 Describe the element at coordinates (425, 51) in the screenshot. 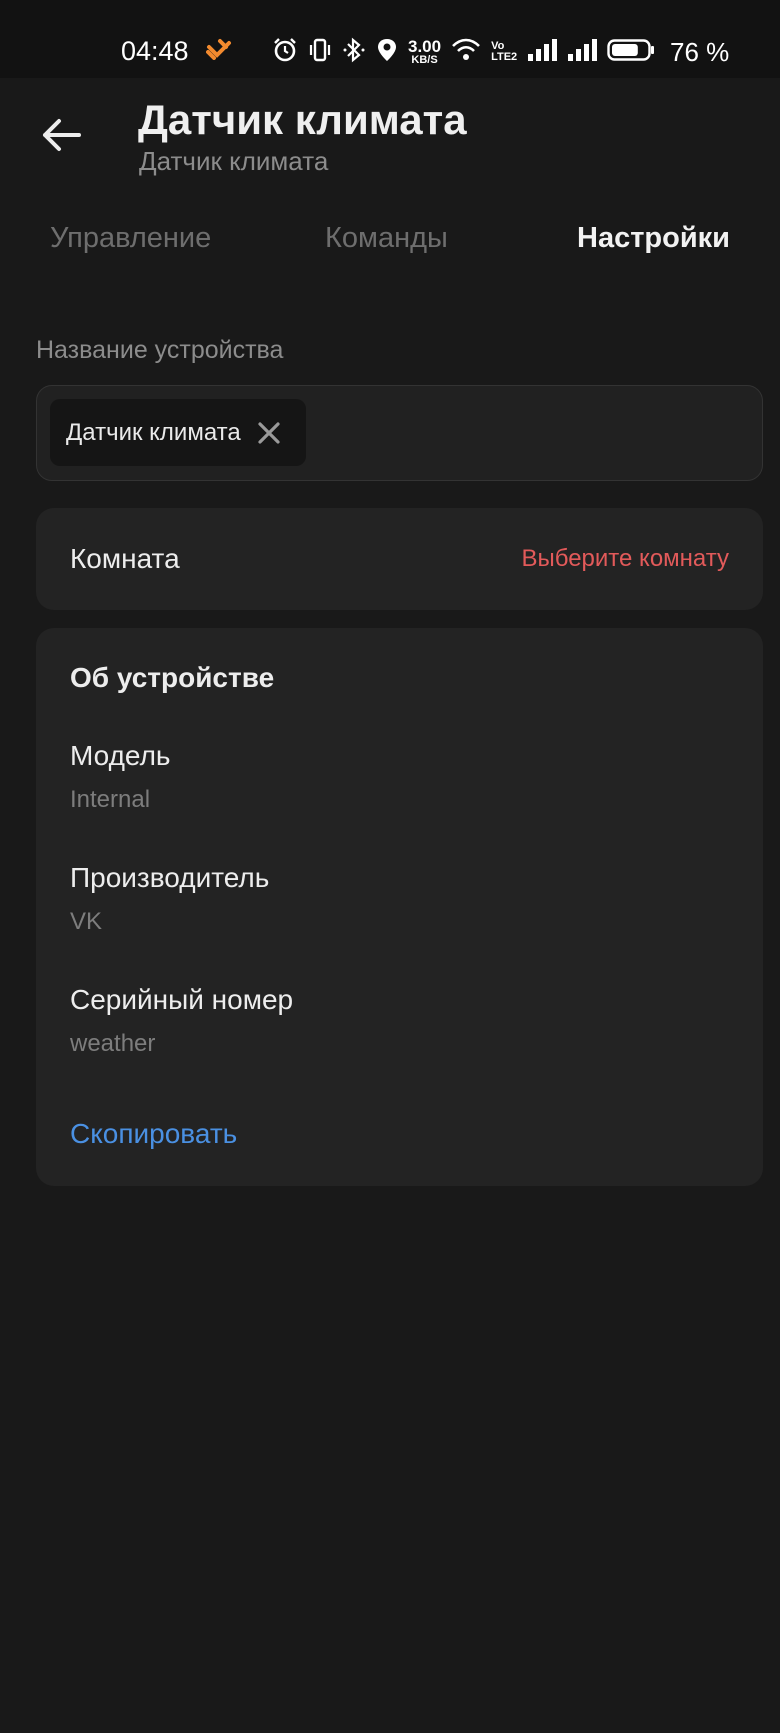

I see `net-speed: 3.00 KB/S` at that location.